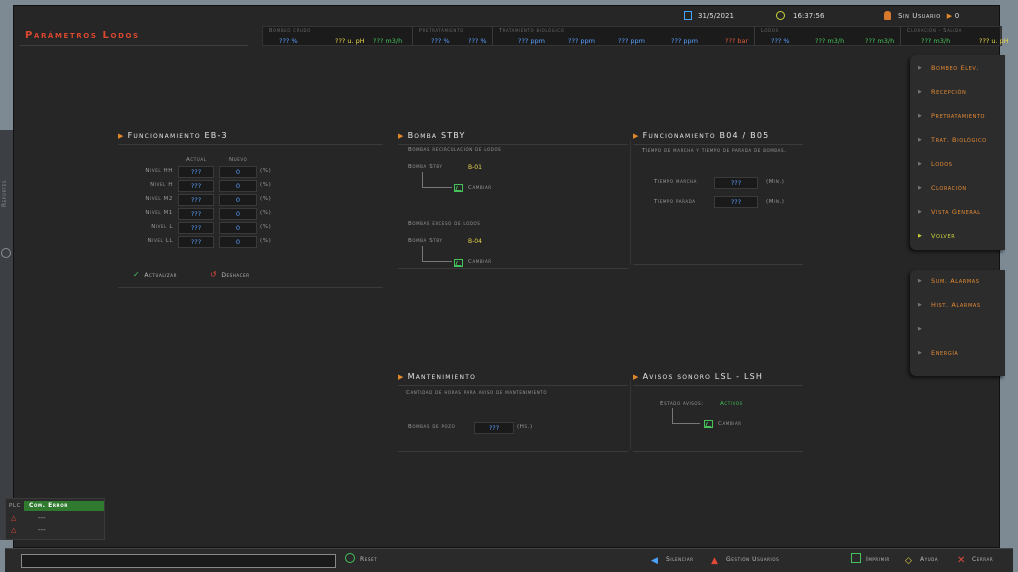  I want to click on imprimir-button: Imprimir, so click(870, 560).